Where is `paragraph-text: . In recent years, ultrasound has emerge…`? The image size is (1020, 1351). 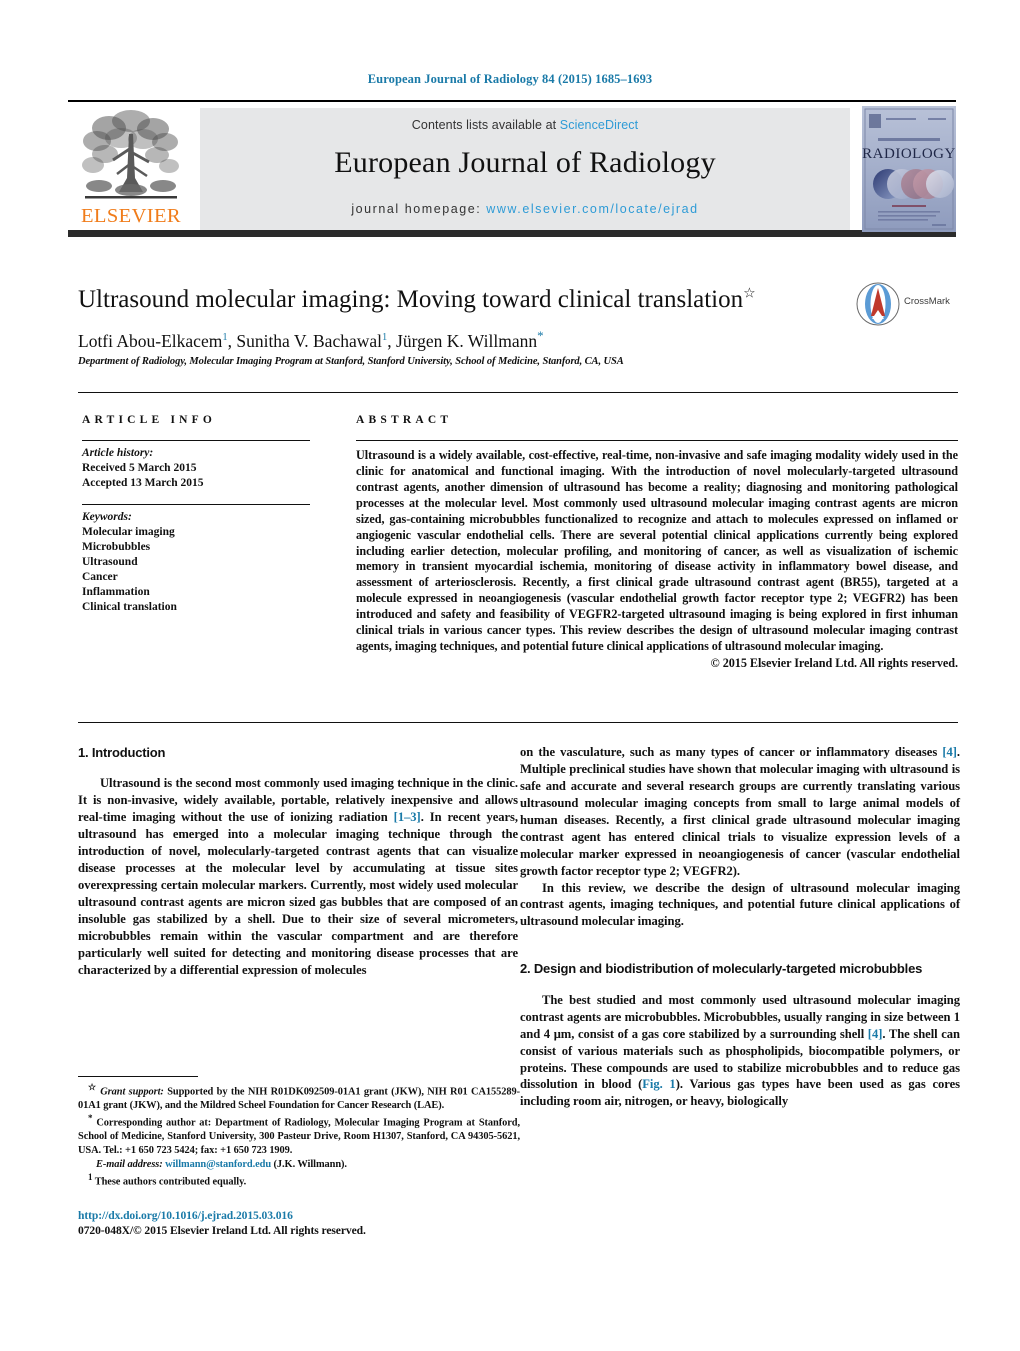 paragraph-text: . In recent years, ultrasound has emerge… is located at coordinates (298, 893).